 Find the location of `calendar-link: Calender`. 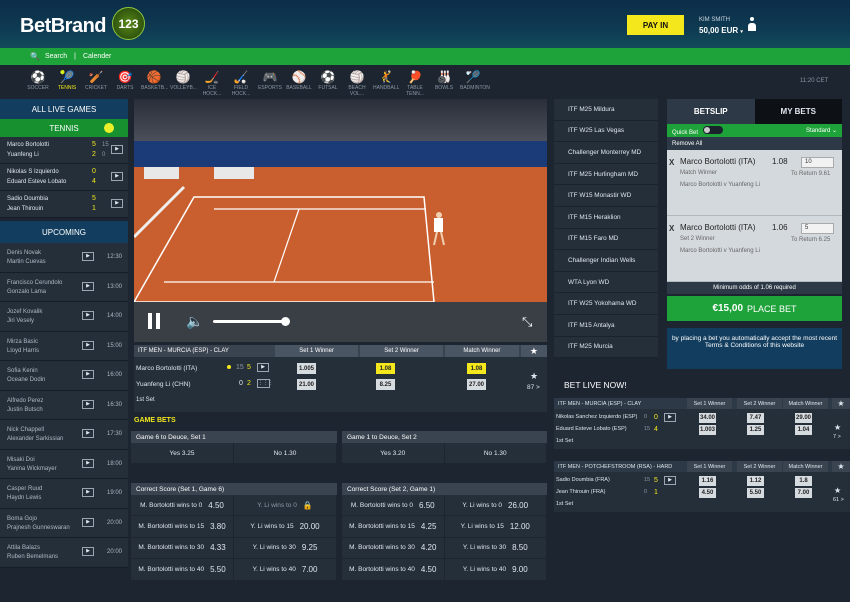

calendar-link: Calender is located at coordinates (97, 56).